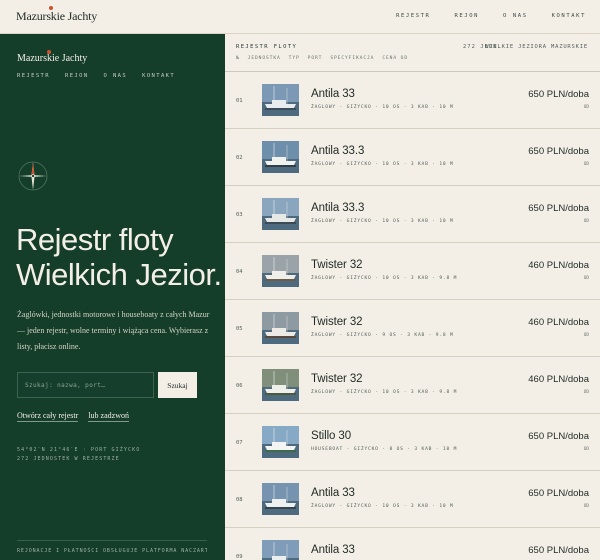  Describe the element at coordinates (491, 16) in the screenshot. I see `top-nav: REJESTR REJON O NAS KONTAKT` at that location.